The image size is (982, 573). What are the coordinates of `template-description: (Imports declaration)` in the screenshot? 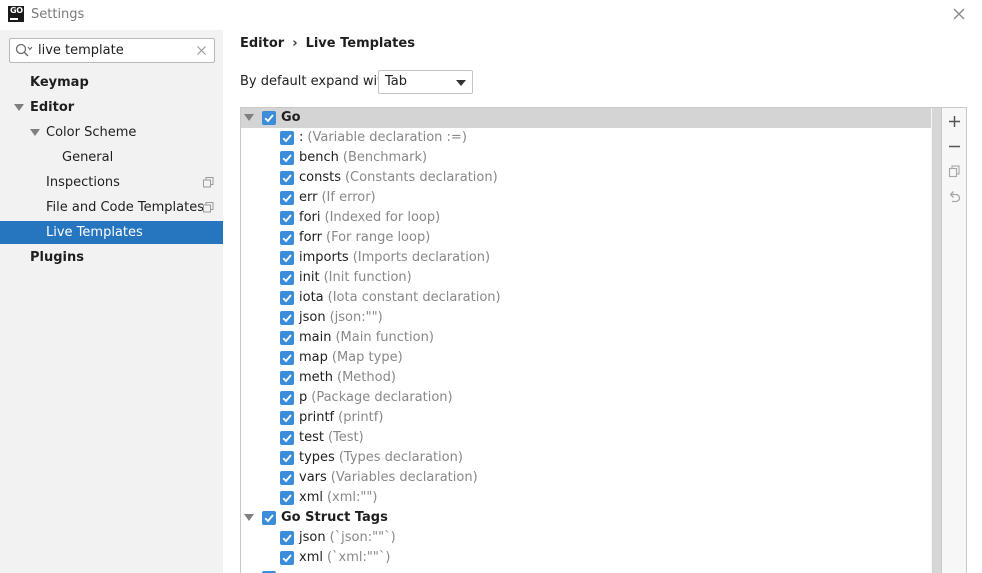 It's located at (421, 257).